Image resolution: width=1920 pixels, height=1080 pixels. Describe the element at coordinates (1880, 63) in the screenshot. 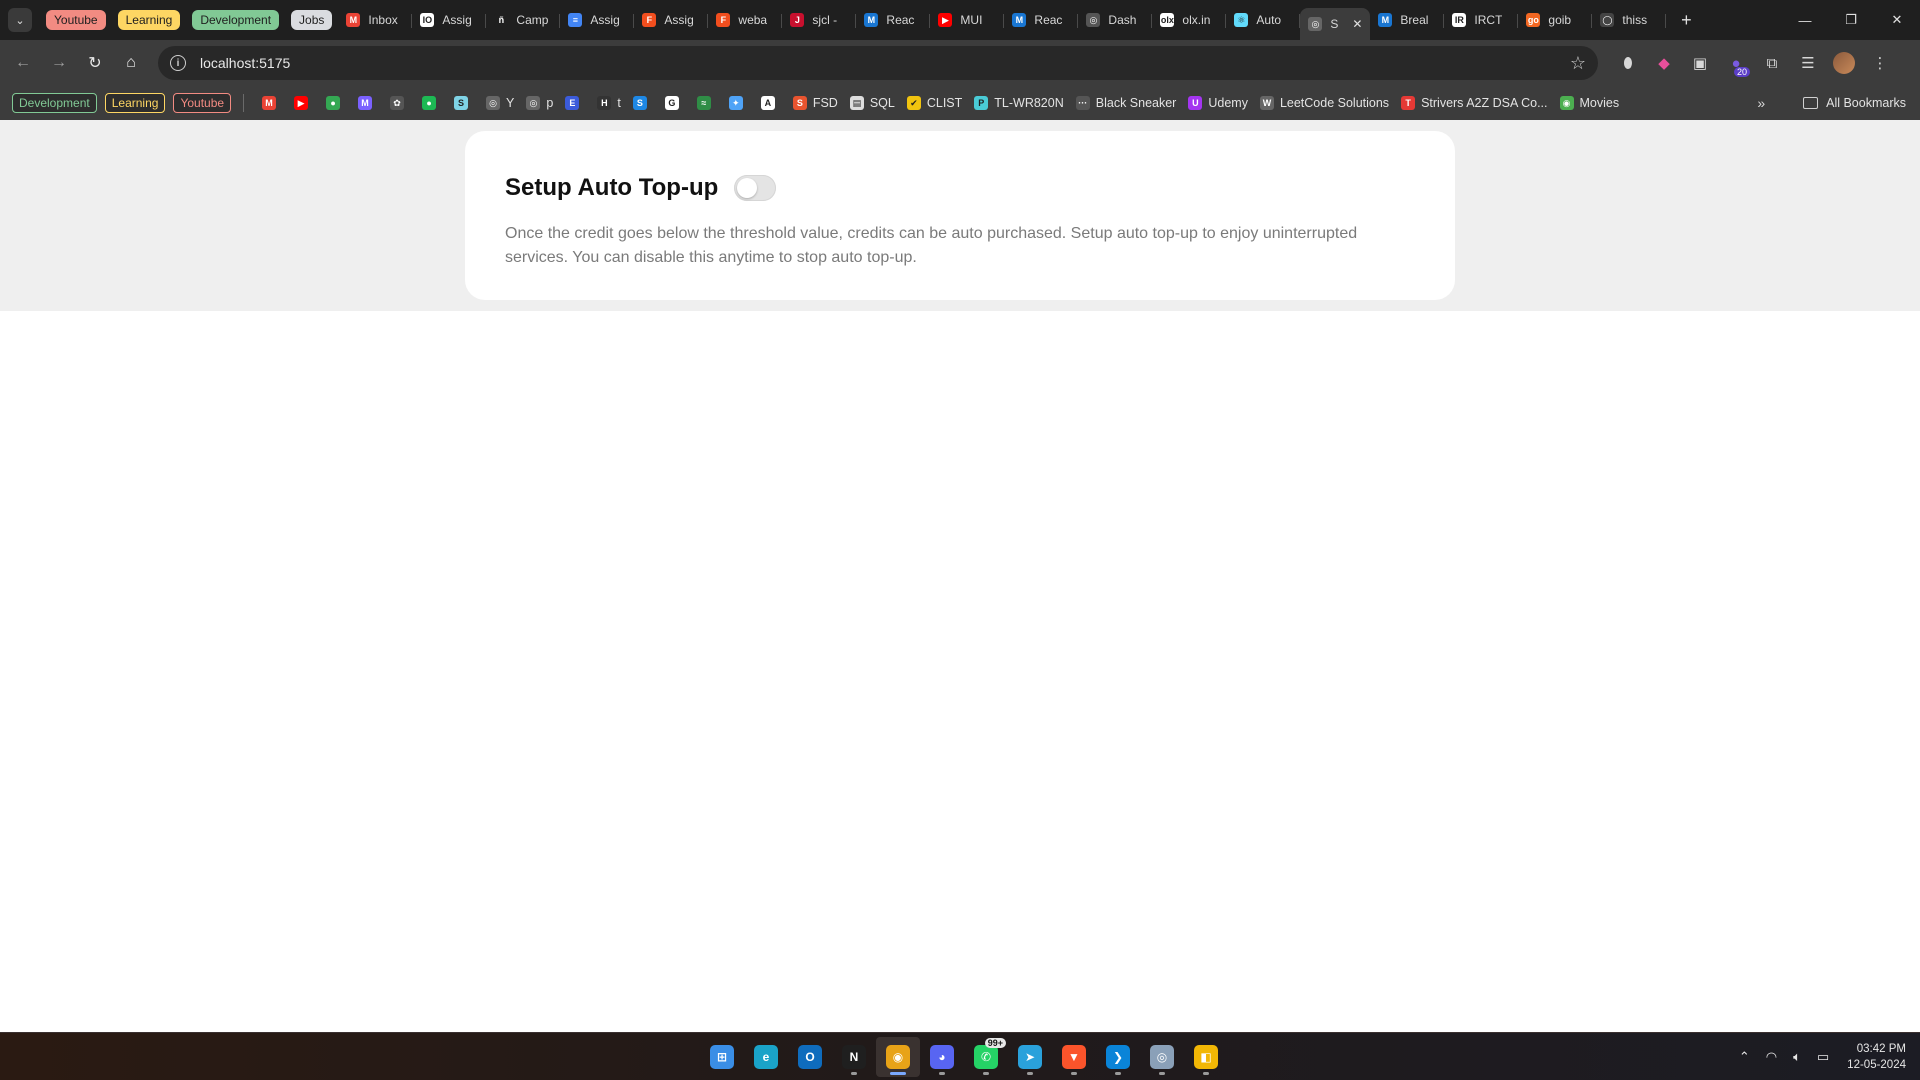

I see `menu-kebab-icon: ⋮` at that location.